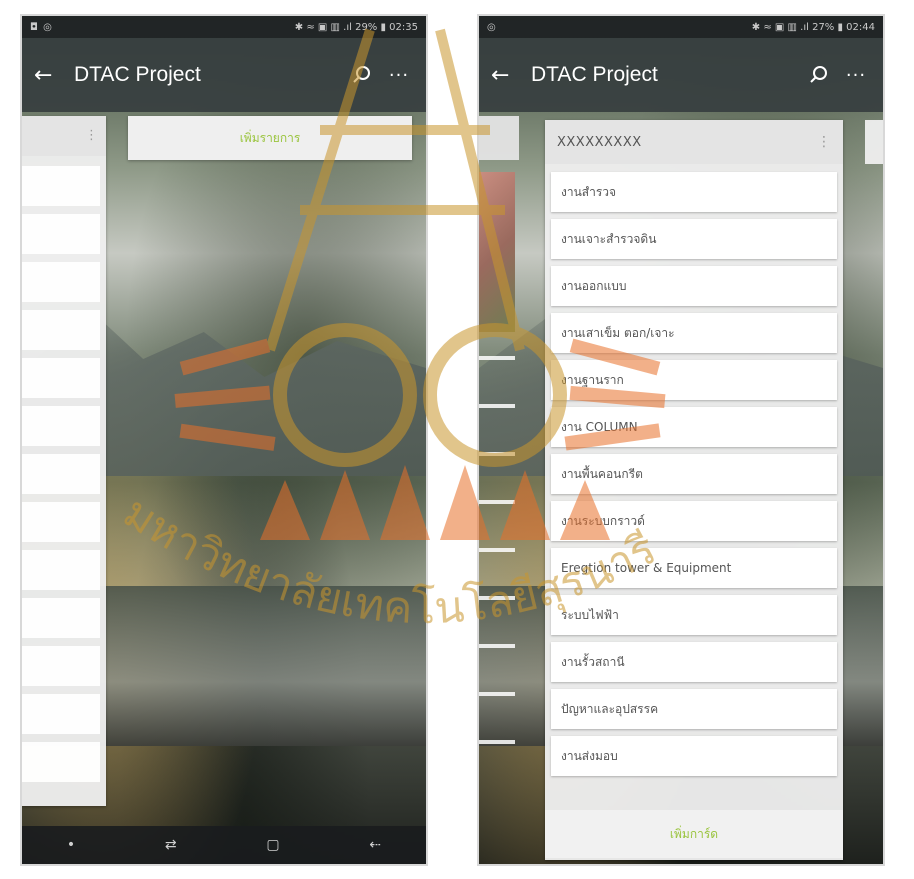  I want to click on navigation-bar: • ⇄ ▢ ⇠, so click(224, 845).